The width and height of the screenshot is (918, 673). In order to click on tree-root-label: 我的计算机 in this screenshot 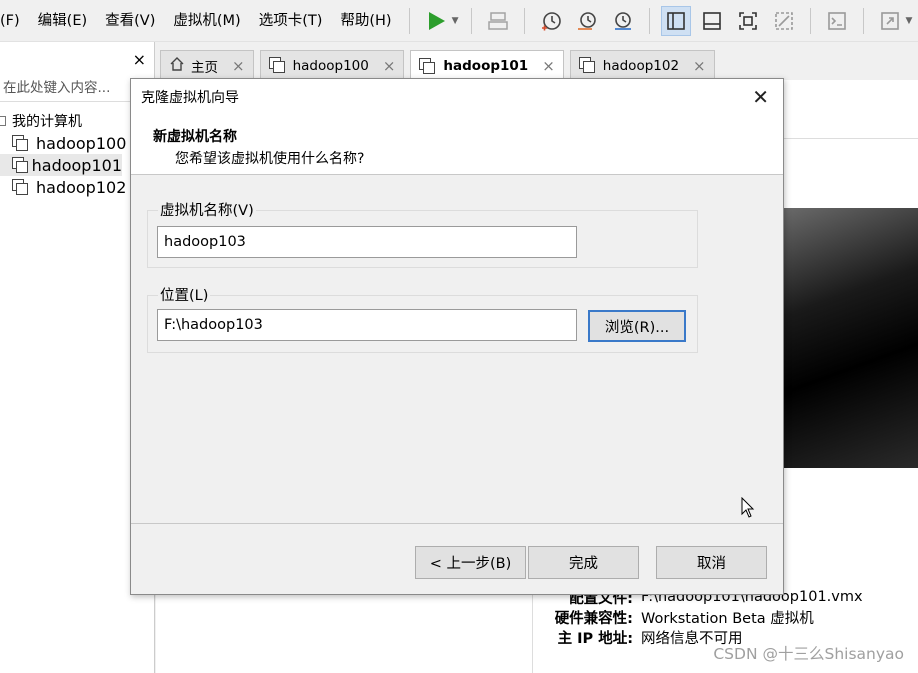, I will do `click(47, 122)`.